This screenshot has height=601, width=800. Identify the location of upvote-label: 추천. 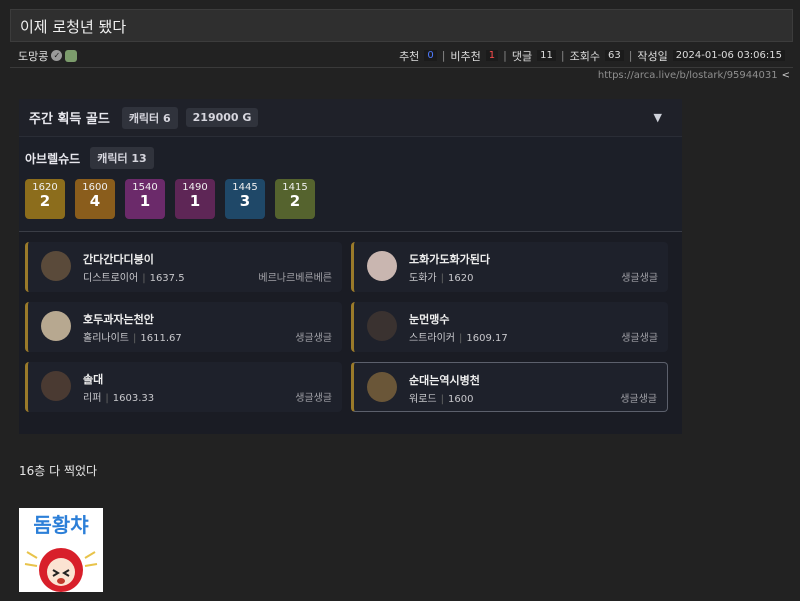
(409, 56).